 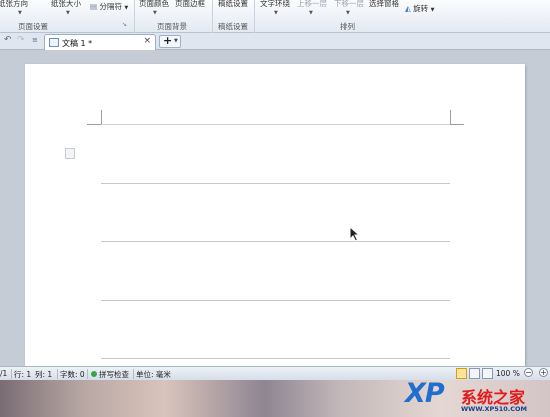 I want to click on document-icon, so click(x=54, y=42).